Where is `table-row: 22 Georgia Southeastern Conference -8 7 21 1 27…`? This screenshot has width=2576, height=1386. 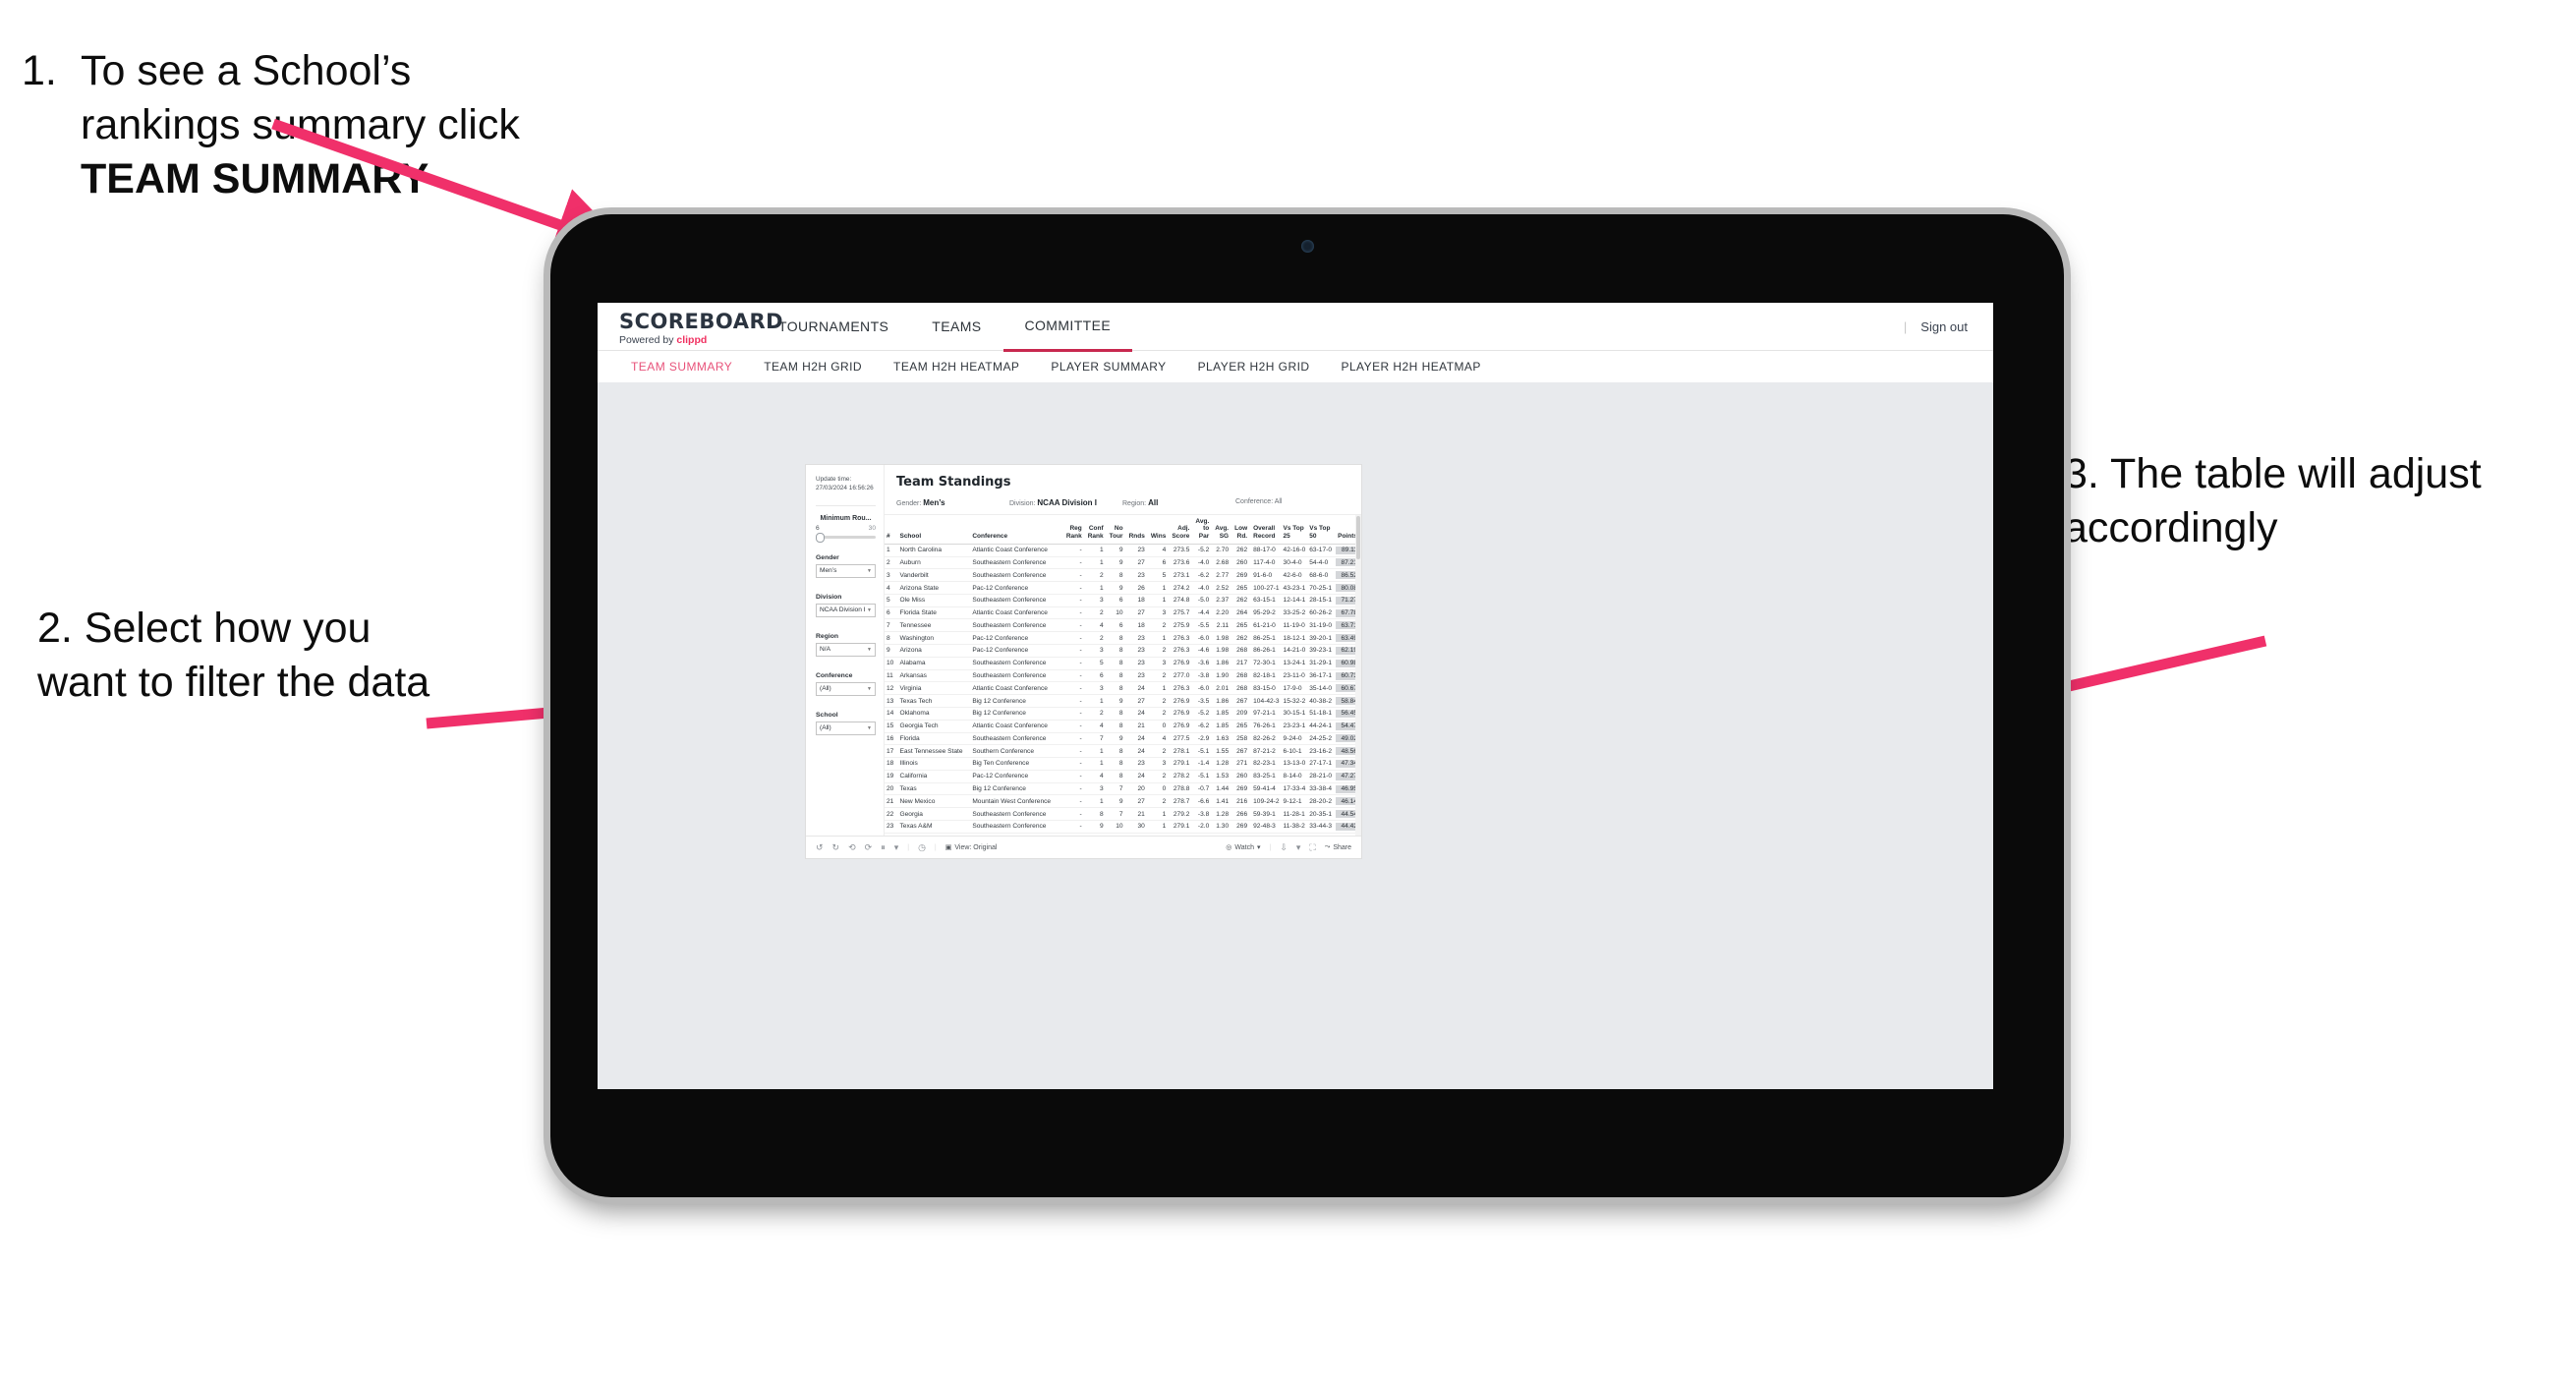 table-row: 22 Georgia Southeastern Conference -8 7 21 1 27… is located at coordinates (1123, 814).